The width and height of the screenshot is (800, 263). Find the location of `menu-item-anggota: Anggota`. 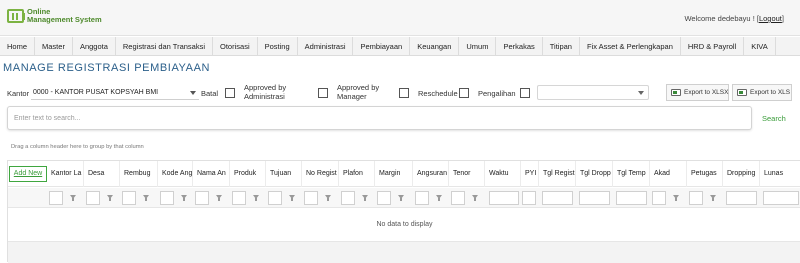

menu-item-anggota: Anggota is located at coordinates (94, 46).